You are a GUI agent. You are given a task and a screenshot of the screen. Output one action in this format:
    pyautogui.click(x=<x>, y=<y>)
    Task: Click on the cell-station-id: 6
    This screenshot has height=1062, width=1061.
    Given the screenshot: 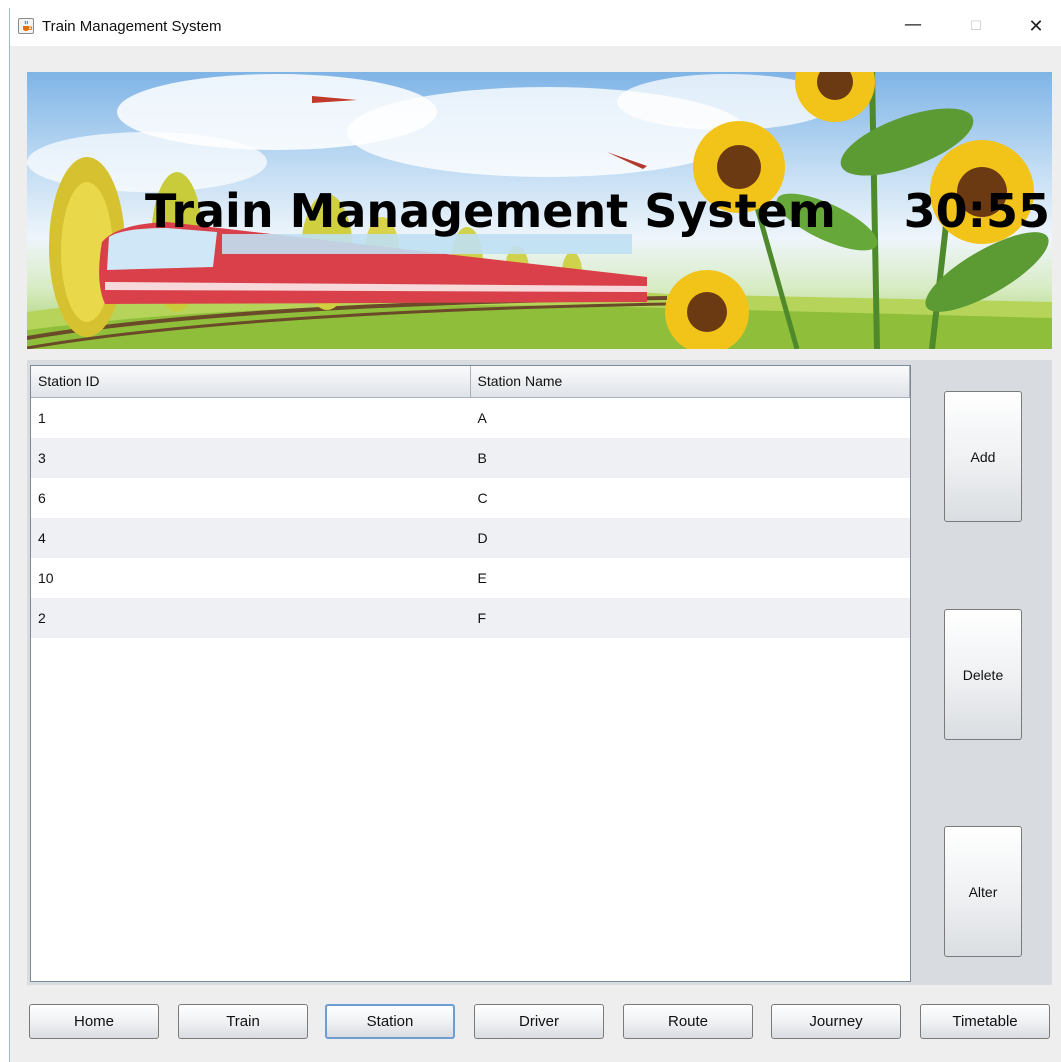 What is the action you would take?
    pyautogui.click(x=42, y=498)
    